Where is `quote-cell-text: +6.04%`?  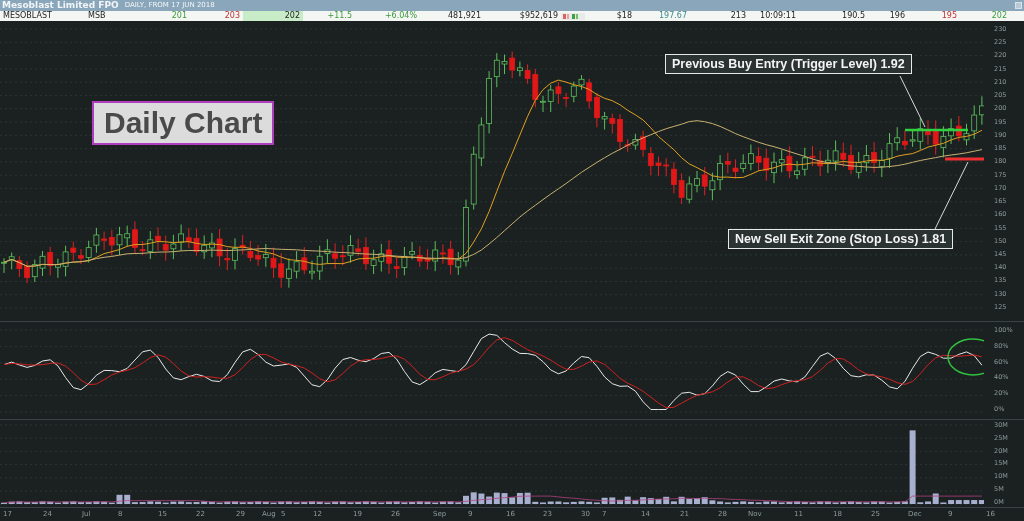
quote-cell-text: +6.04% is located at coordinates (400, 16).